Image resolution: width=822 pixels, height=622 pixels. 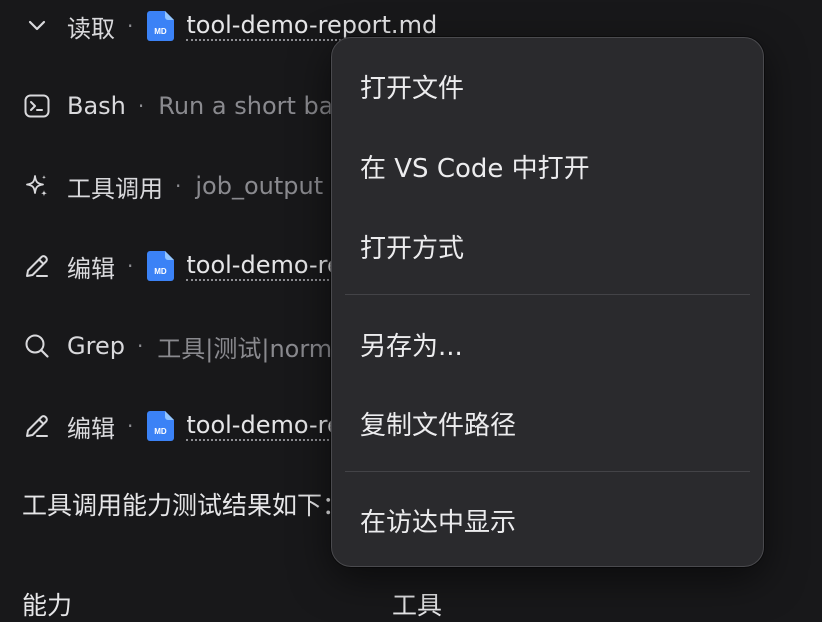 I want to click on menu-item-reveal-in-finder: 在访达中显示, so click(x=547, y=520).